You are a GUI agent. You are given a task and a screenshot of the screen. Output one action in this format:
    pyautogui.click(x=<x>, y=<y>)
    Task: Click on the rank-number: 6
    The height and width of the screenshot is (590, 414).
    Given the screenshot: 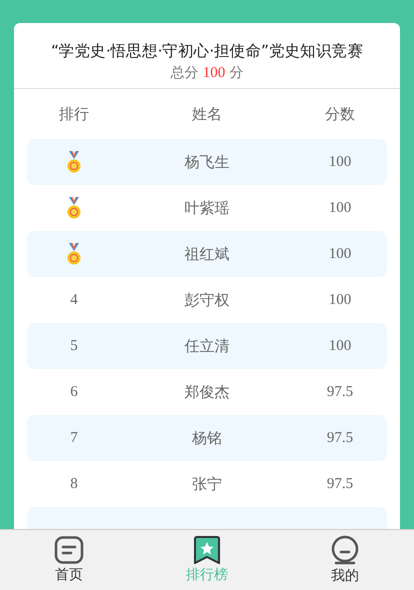 What is the action you would take?
    pyautogui.click(x=74, y=392)
    